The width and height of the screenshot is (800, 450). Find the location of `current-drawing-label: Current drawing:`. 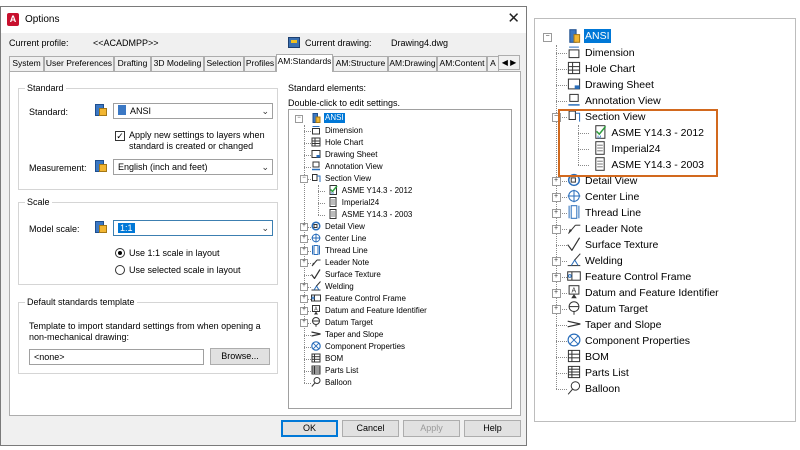

current-drawing-label: Current drawing: is located at coordinates (338, 43).